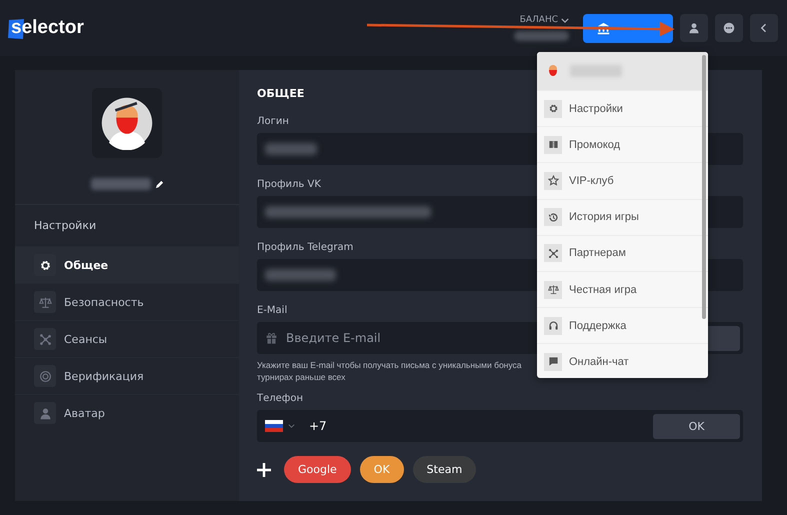 This screenshot has height=515, width=787. Describe the element at coordinates (389, 365) in the screenshot. I see `hint-text: Укажите ваш E-mail чтобы получать письма с уникальными бонуса` at that location.